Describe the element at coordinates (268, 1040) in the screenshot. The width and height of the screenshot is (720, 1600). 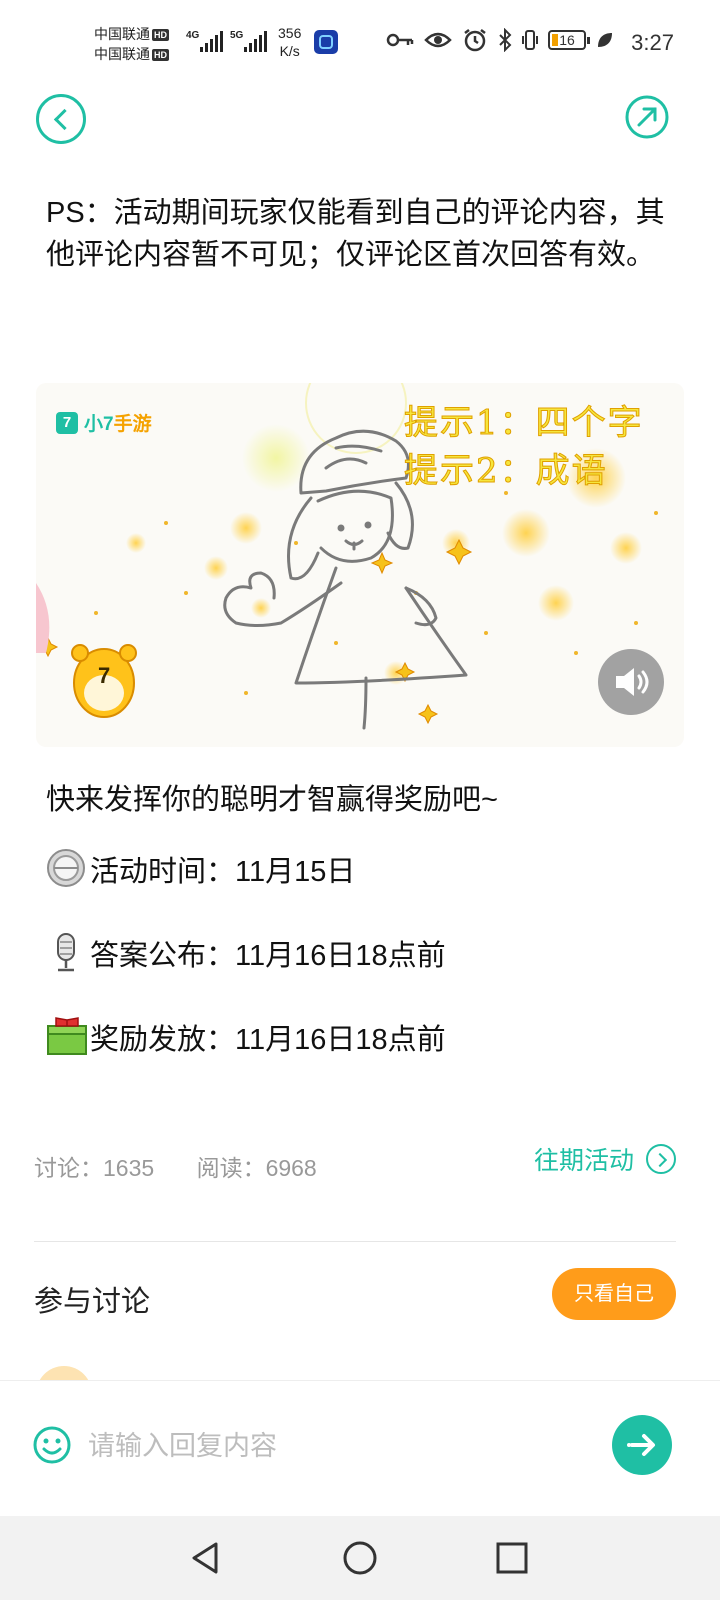
I see `info-label: 奖励发放：11月16日18点前` at that location.